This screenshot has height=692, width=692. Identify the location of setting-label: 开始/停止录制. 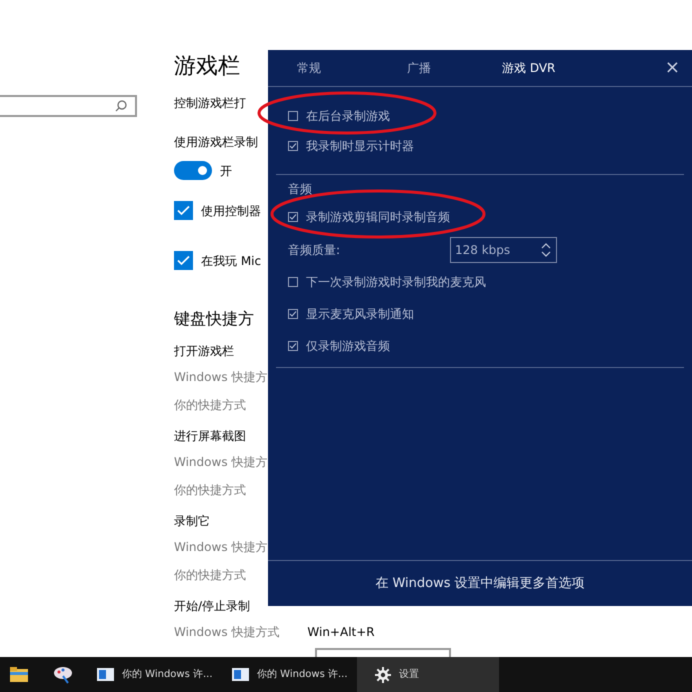
(212, 606).